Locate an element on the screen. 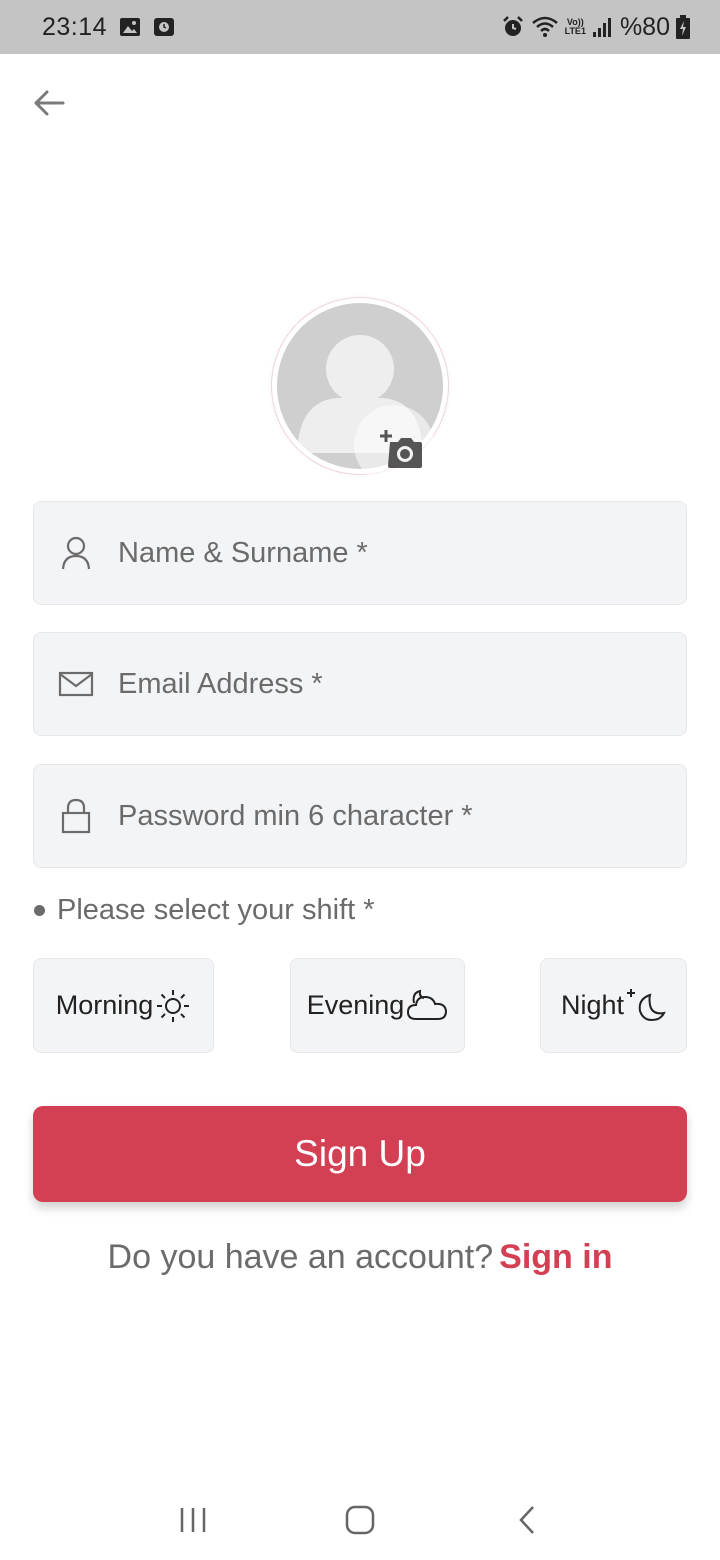  back-button is located at coordinates (49, 103).